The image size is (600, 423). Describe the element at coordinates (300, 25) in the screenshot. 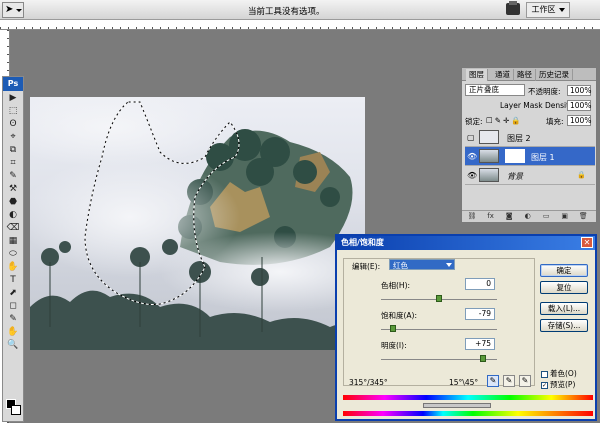

I see `horizontal-ruler` at that location.